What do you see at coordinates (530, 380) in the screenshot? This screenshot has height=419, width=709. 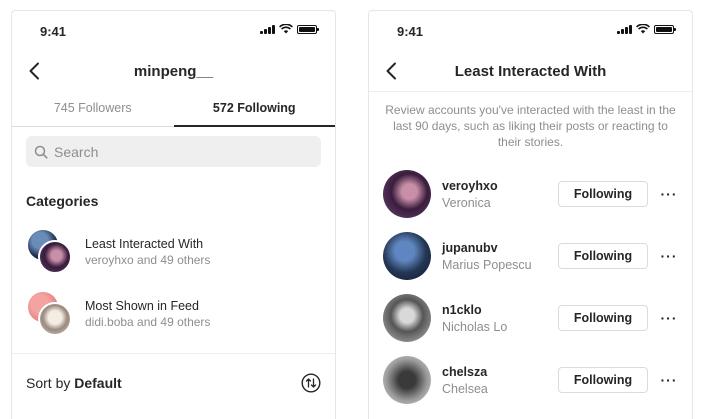 I see `list-item: chelsza Chelsea Following ···` at bounding box center [530, 380].